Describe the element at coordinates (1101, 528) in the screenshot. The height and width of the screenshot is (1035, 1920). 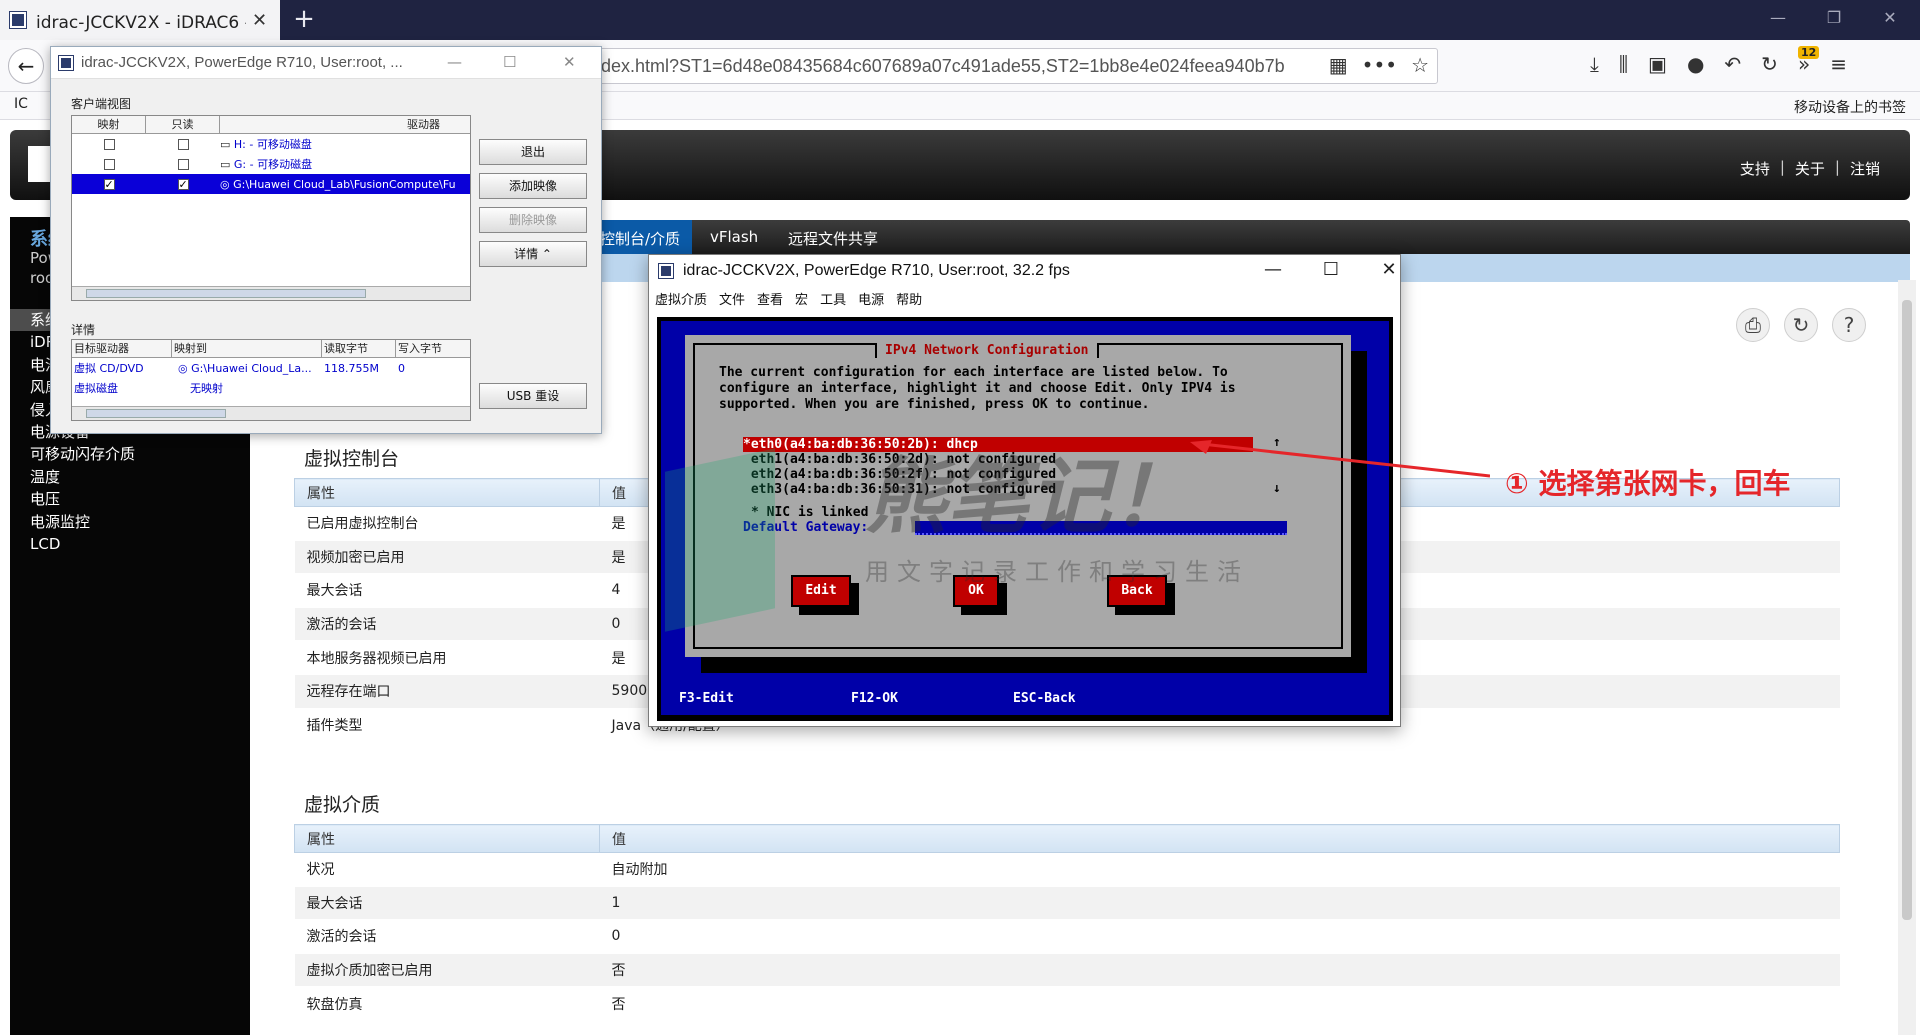
I see `default-gateway-field` at that location.